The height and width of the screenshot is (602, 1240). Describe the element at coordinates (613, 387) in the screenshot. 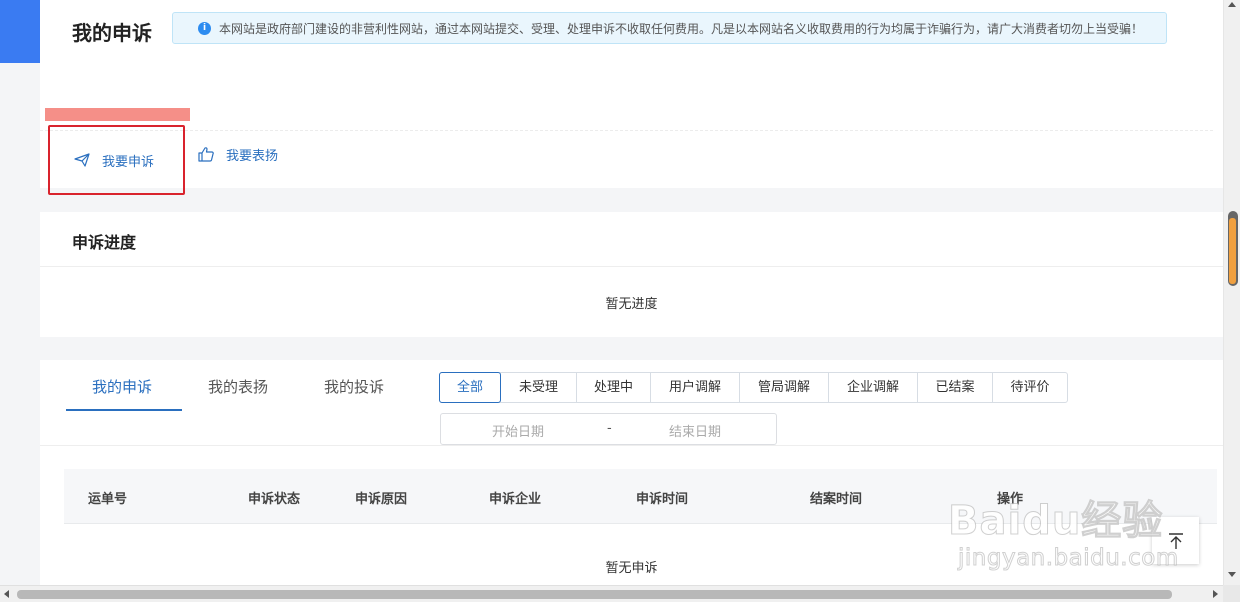

I see `filter-processing: 处理中` at that location.